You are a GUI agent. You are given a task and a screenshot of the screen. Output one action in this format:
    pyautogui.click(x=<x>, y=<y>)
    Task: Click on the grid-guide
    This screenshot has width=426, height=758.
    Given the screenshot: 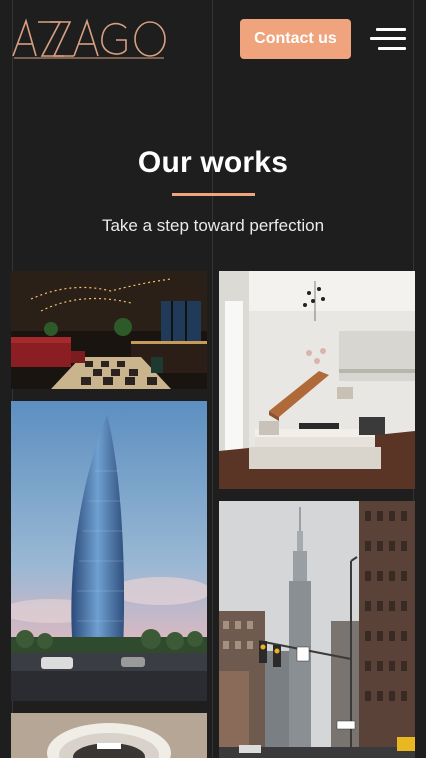 What is the action you would take?
    pyautogui.click(x=212, y=379)
    